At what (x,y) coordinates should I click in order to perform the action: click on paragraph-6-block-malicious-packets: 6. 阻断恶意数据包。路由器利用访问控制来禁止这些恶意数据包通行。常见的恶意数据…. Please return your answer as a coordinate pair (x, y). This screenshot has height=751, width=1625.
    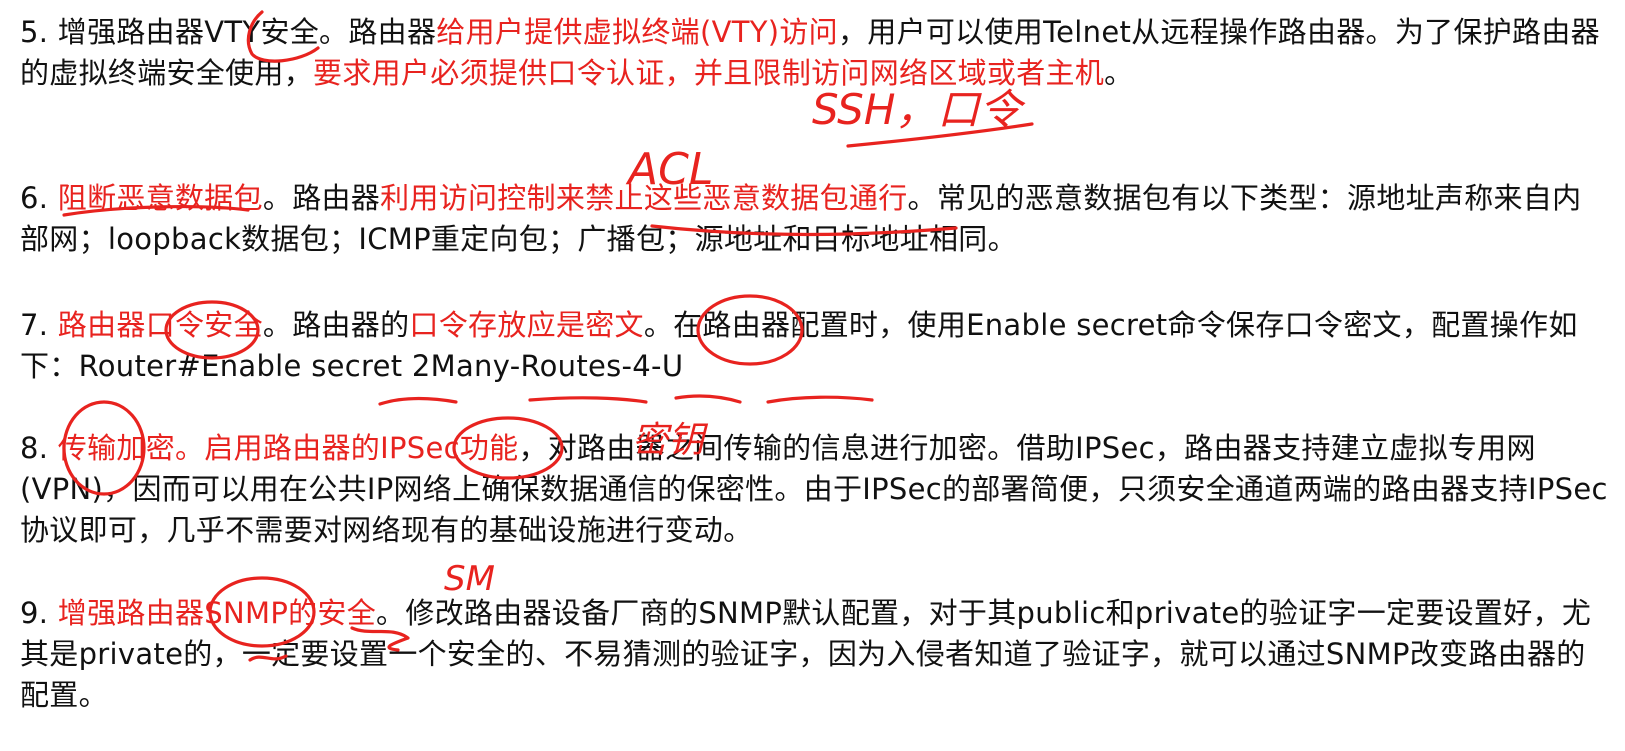
    Looking at the image, I should click on (815, 219).